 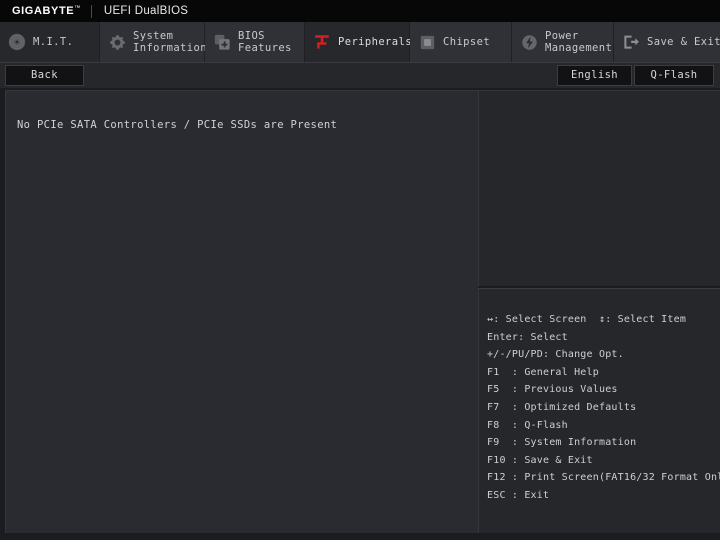 I want to click on help-line: F8 : Q-Flash, so click(x=527, y=425).